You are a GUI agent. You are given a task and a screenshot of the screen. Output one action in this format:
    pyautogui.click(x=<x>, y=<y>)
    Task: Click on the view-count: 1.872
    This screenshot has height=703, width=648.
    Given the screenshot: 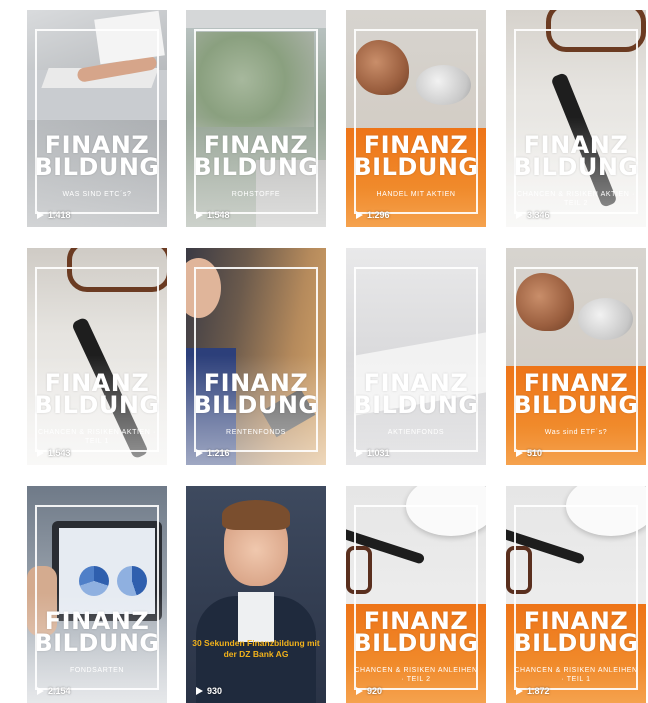 What is the action you would take?
    pyautogui.click(x=533, y=691)
    